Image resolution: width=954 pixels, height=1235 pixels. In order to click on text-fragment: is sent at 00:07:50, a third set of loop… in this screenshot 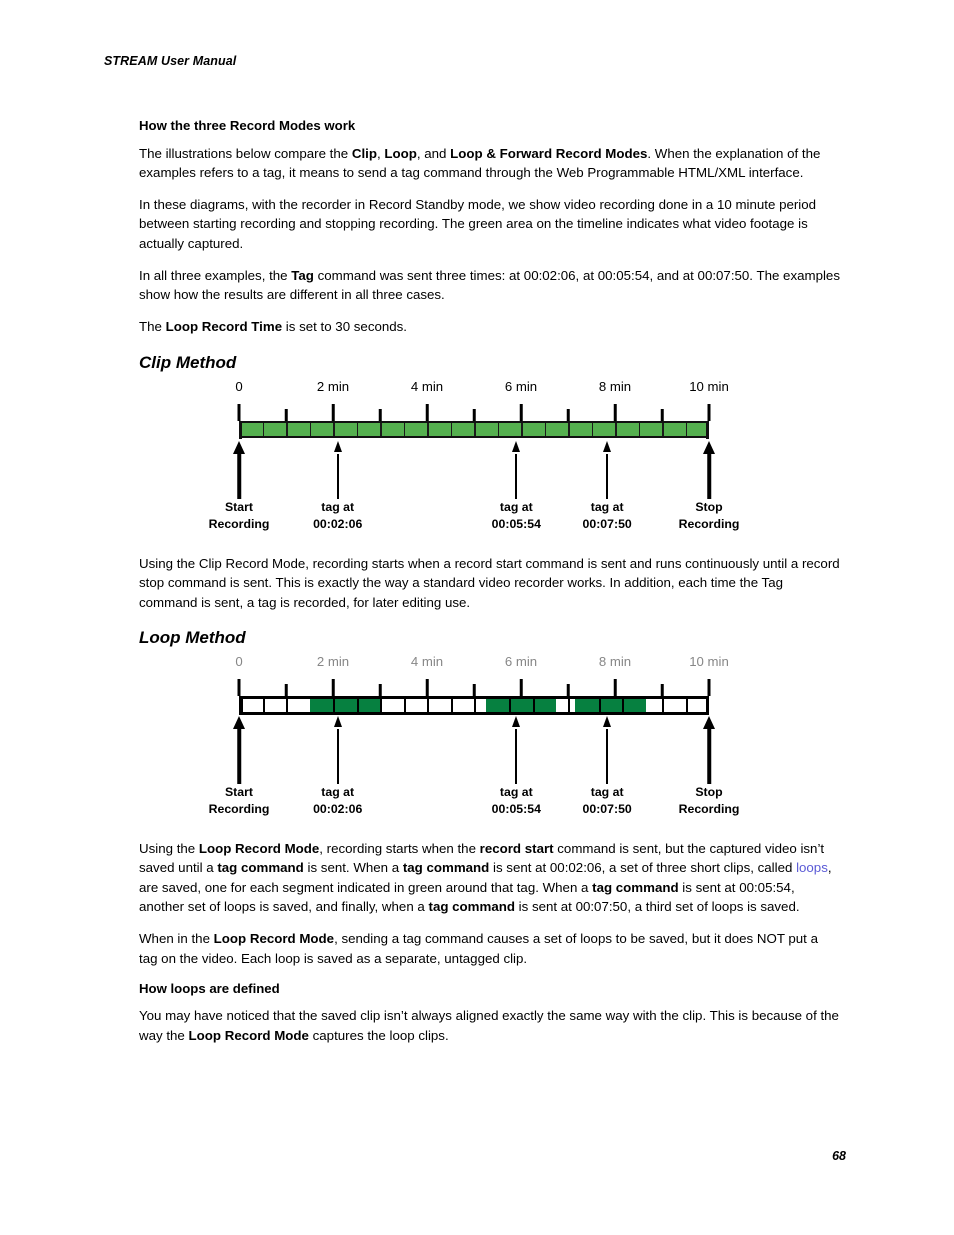, I will do `click(657, 906)`.